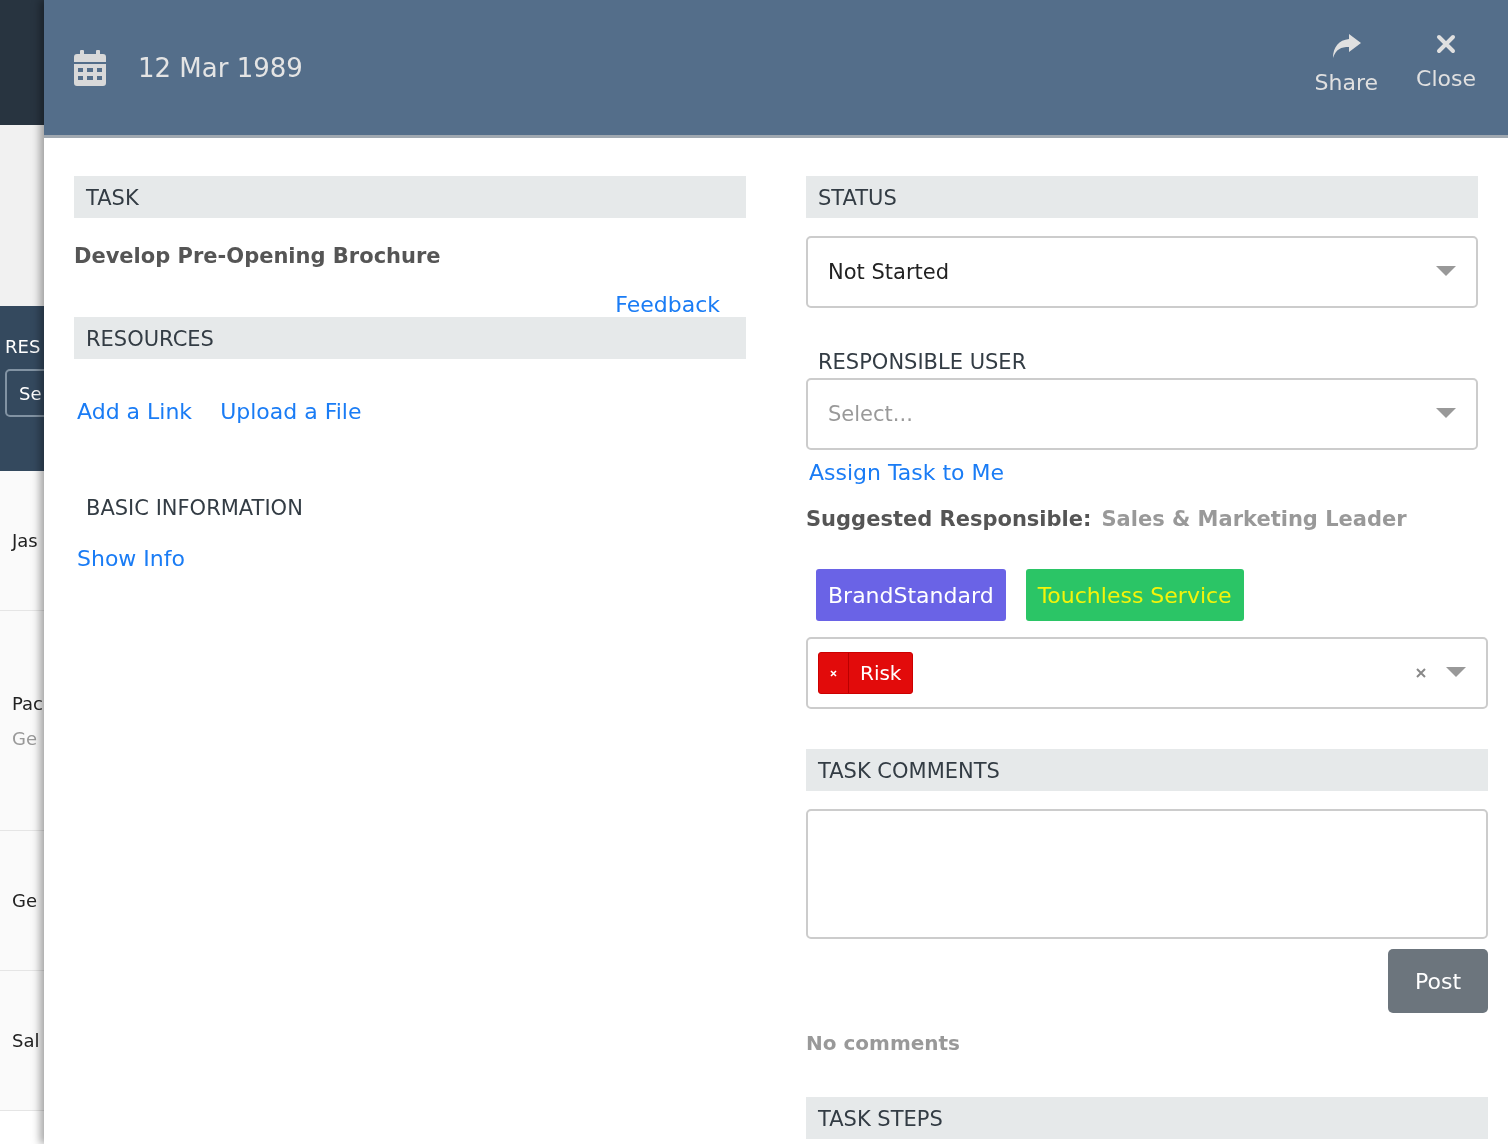  I want to click on link: Feedback, so click(667, 304).